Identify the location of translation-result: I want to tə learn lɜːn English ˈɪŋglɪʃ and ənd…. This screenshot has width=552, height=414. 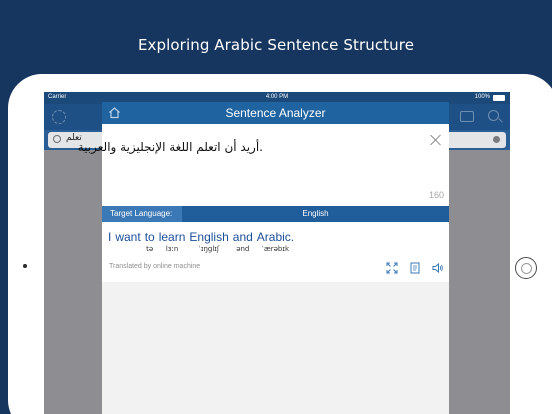
(275, 252).